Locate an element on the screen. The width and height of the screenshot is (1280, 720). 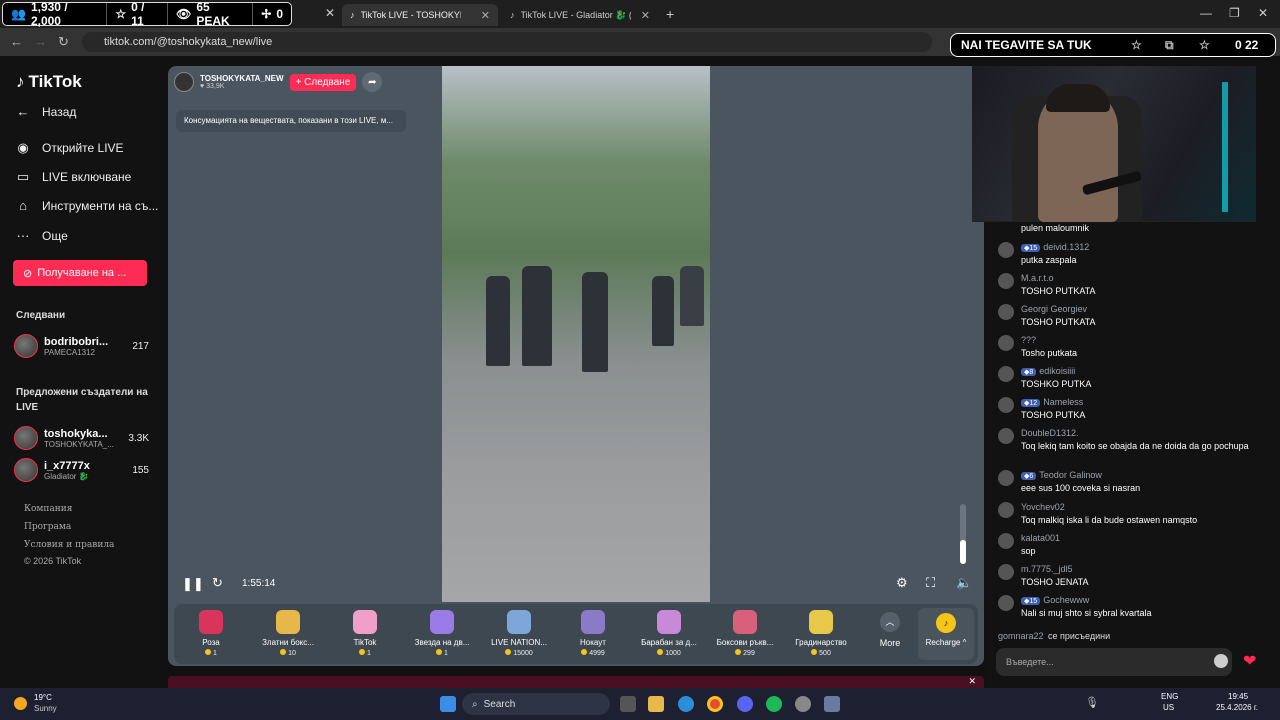
back-arrow-icon: ← is located at coordinates (16, 41).